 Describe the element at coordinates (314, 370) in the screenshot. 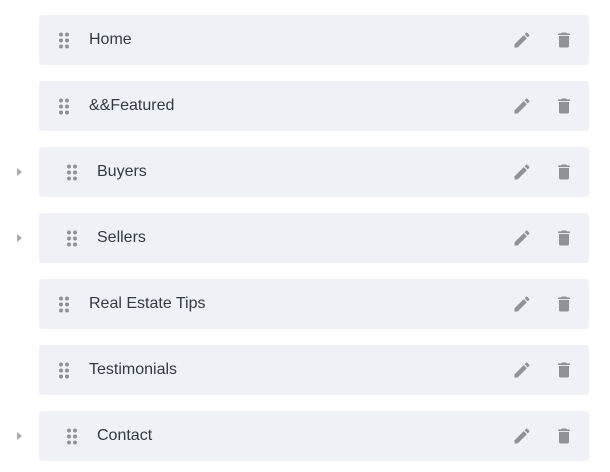

I see `menu-item-card: Testimonials` at that location.